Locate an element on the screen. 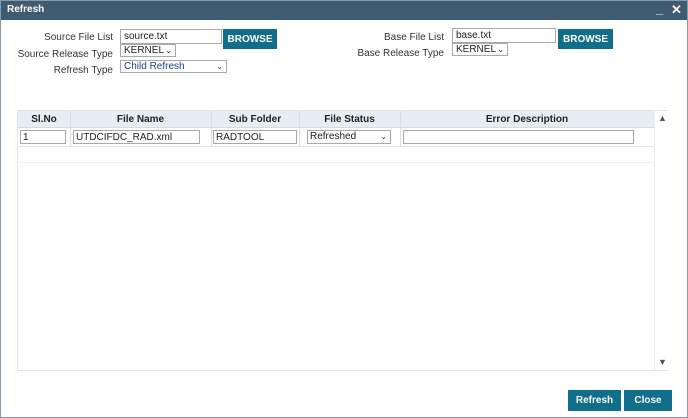 This screenshot has height=418, width=688. base-browse-button: BROWSE is located at coordinates (585, 39).